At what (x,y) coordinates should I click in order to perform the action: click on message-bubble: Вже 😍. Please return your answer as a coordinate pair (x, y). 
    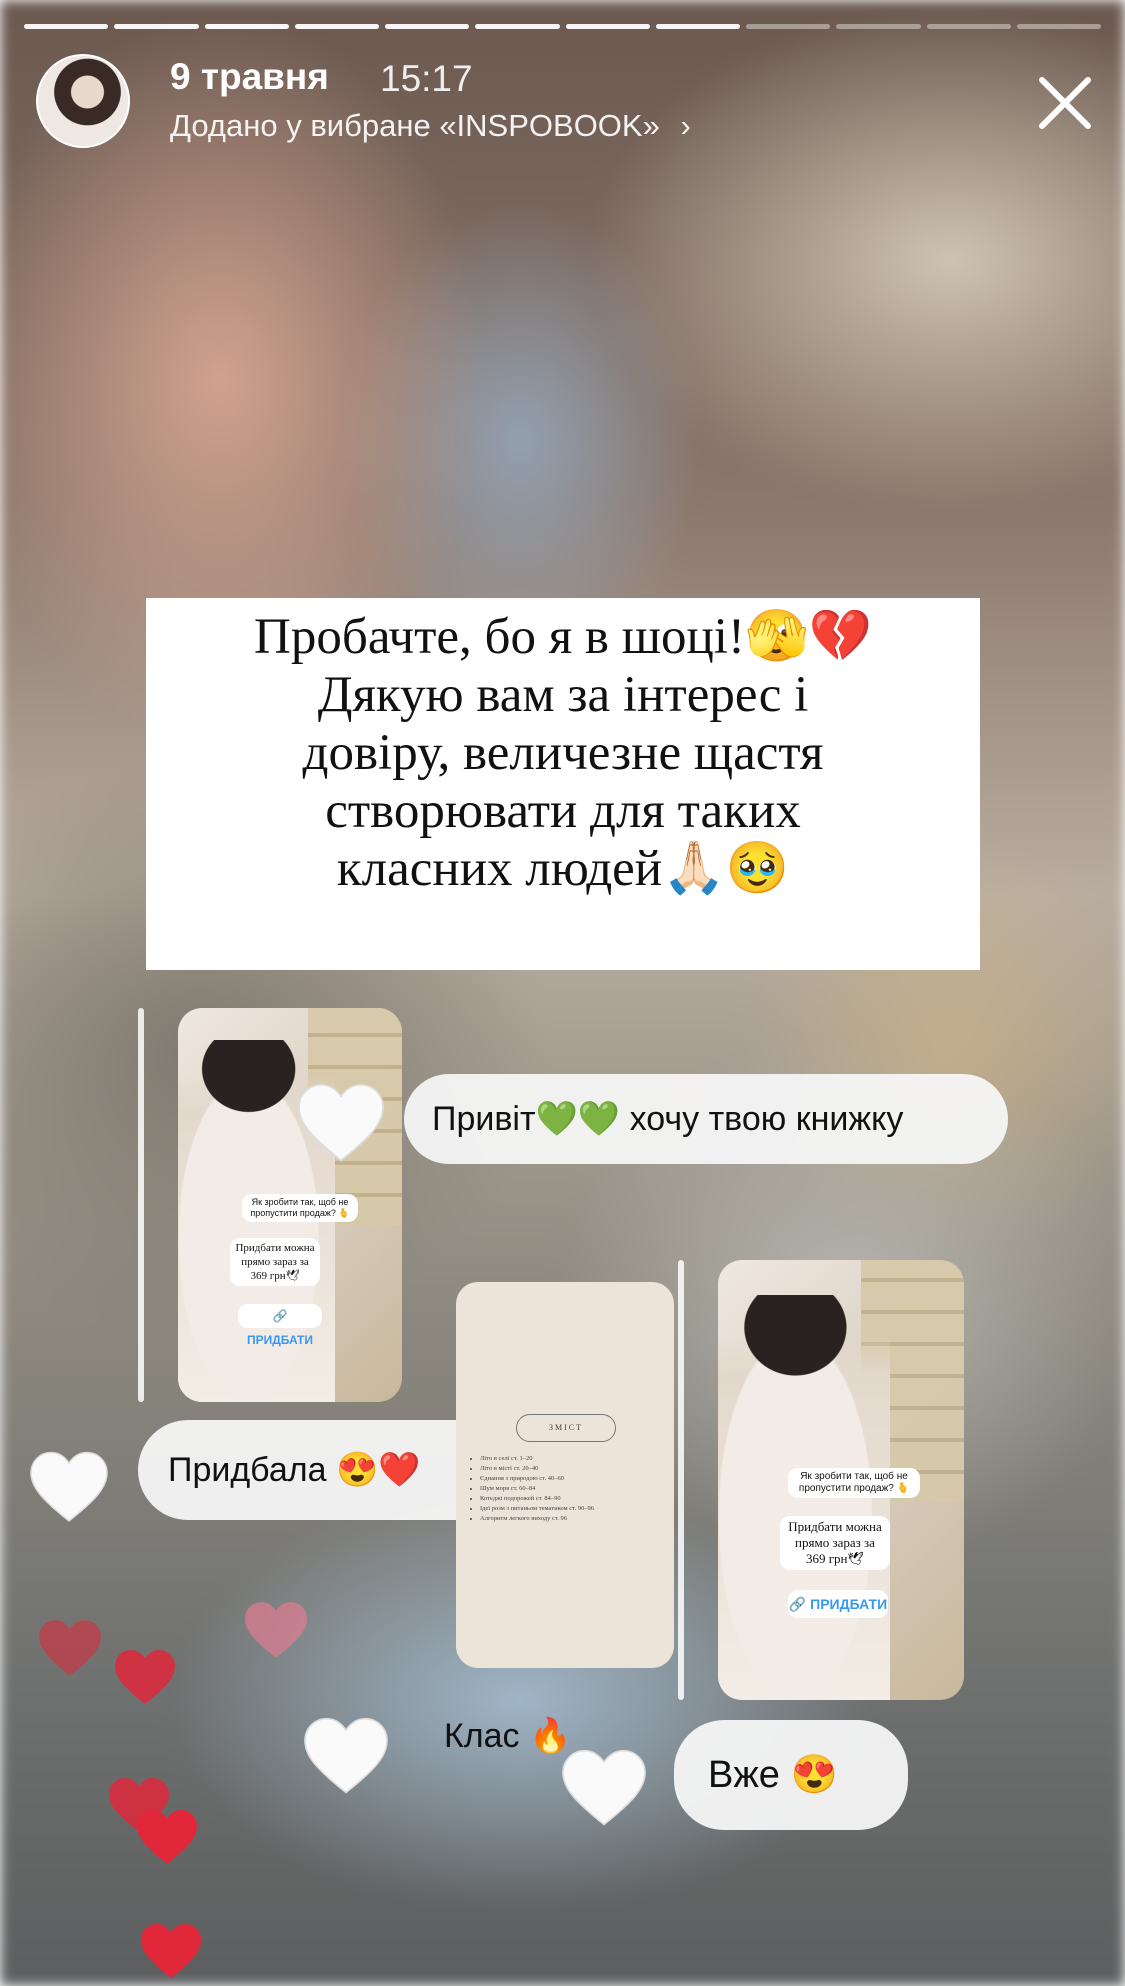
    Looking at the image, I should click on (791, 1775).